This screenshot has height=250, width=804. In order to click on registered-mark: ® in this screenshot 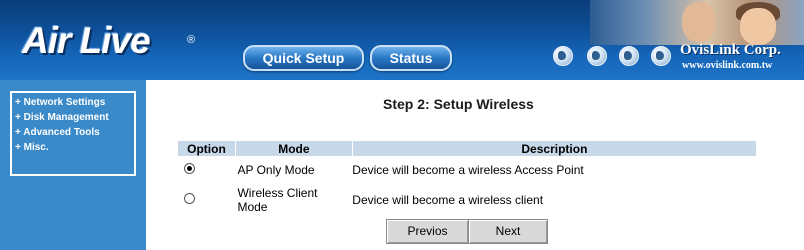, I will do `click(191, 40)`.